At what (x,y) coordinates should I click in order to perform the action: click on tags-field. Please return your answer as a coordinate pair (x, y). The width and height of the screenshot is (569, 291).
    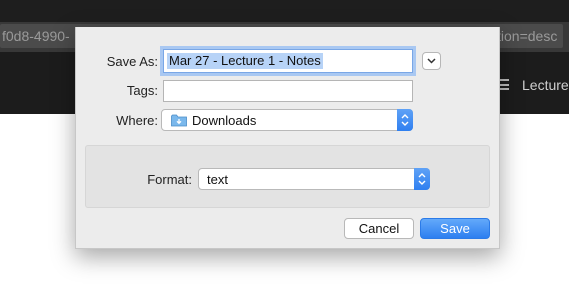
    Looking at the image, I should click on (288, 91).